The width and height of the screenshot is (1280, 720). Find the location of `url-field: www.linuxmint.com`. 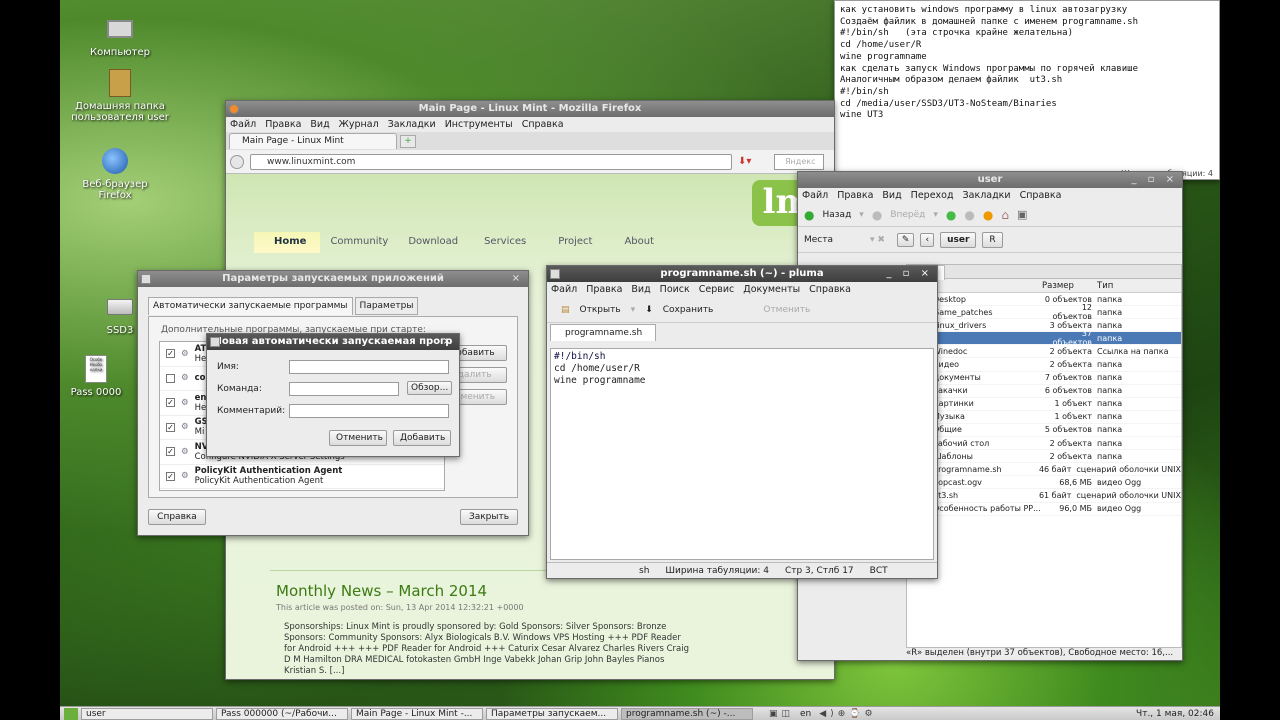

url-field: www.linuxmint.com is located at coordinates (491, 161).